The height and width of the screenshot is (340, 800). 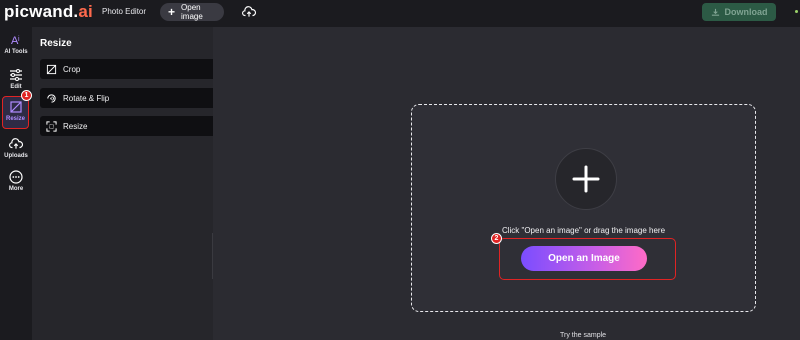 What do you see at coordinates (739, 12) in the screenshot?
I see `download-button: Download` at bounding box center [739, 12].